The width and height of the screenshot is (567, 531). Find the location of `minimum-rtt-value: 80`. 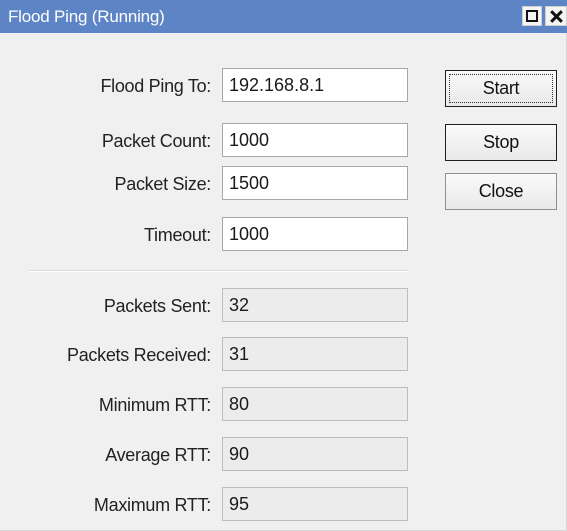

minimum-rtt-value: 80 is located at coordinates (315, 404).